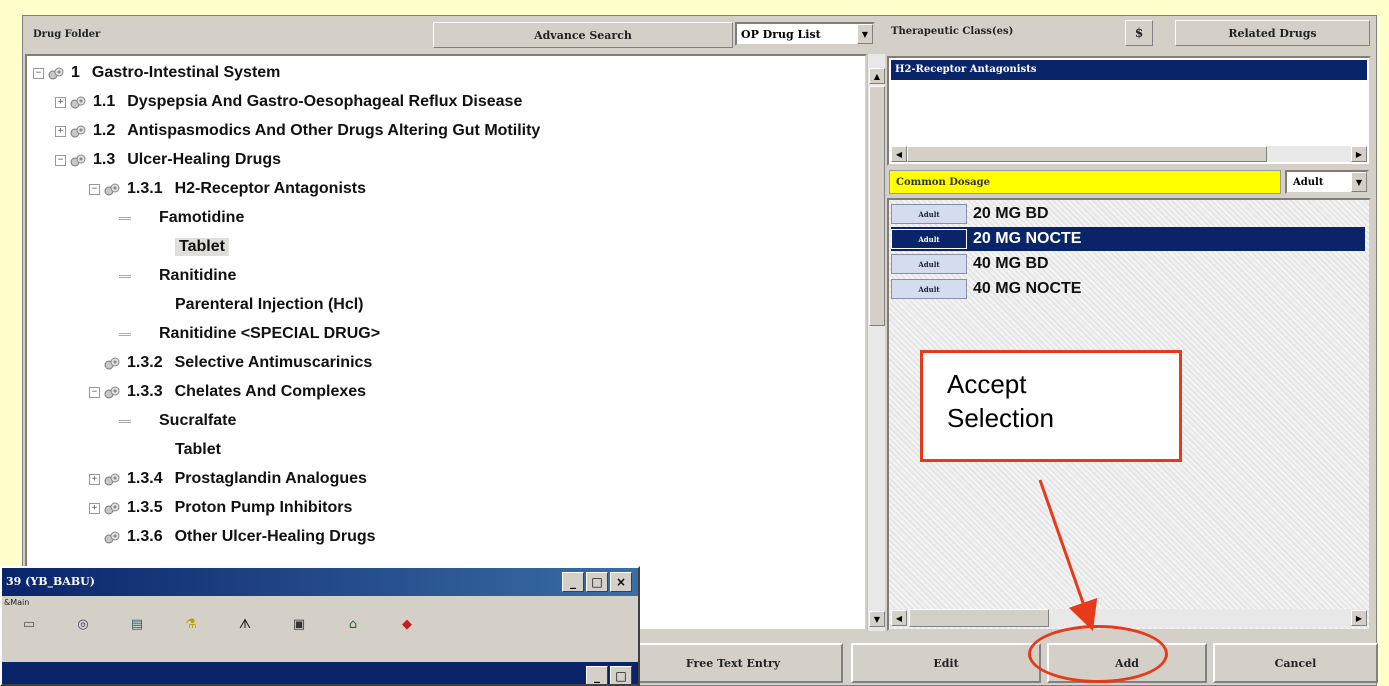  Describe the element at coordinates (1128, 264) in the screenshot. I see `dosage-item: Adult 40 MG BD` at that location.